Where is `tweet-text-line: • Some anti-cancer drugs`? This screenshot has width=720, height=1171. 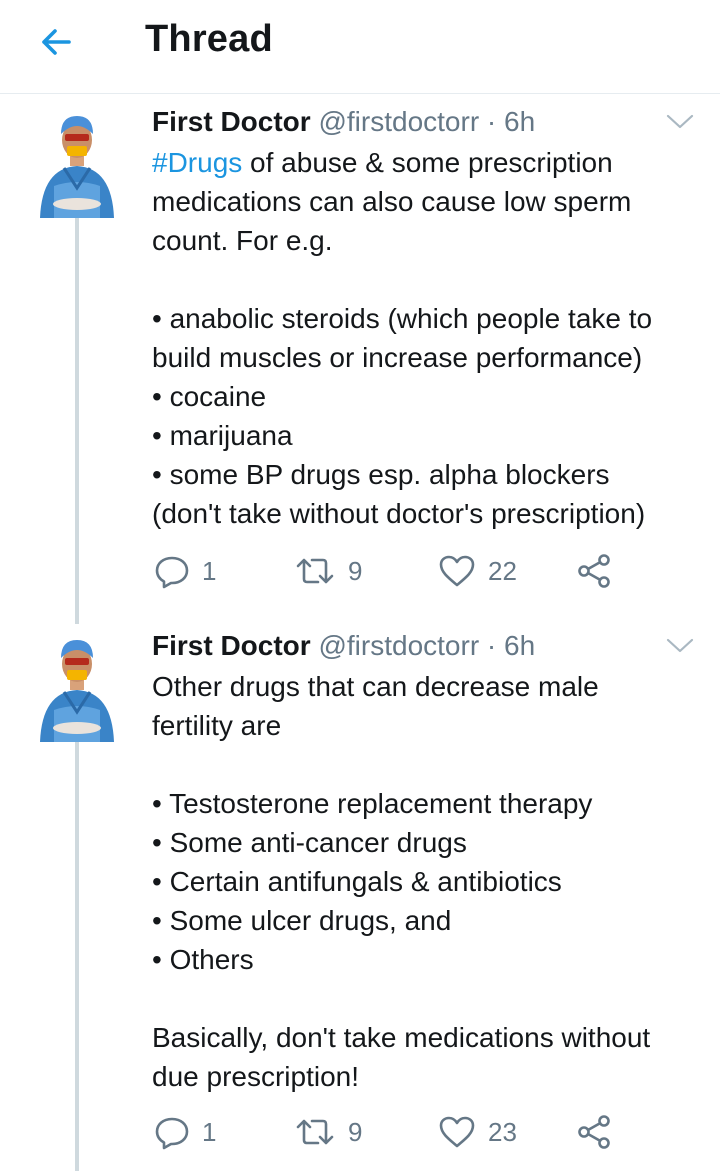
tweet-text-line: • Some anti-cancer drugs is located at coordinates (309, 842).